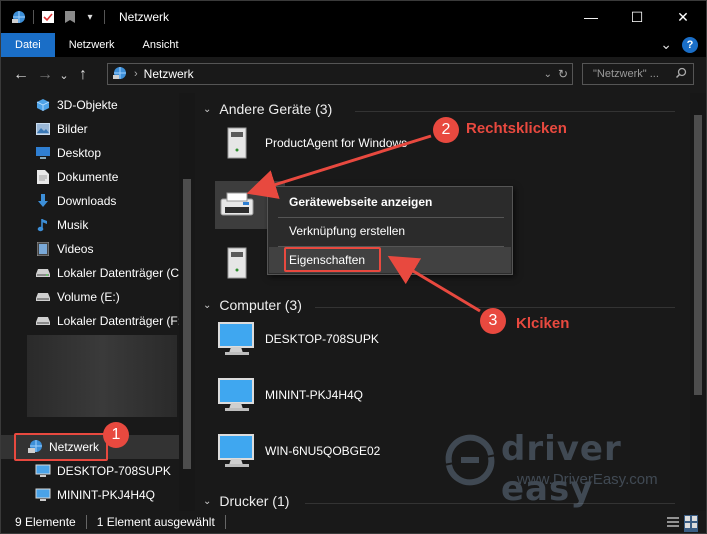 The height and width of the screenshot is (534, 707). What do you see at coordinates (83, 75) in the screenshot?
I see `up-button: ↑` at bounding box center [83, 75].